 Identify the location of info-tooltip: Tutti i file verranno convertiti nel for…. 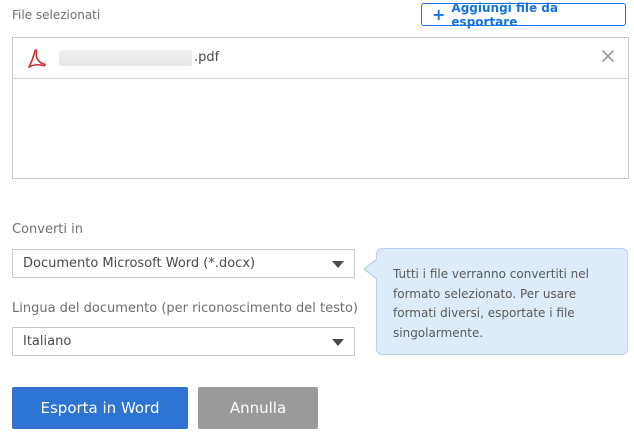
(502, 301).